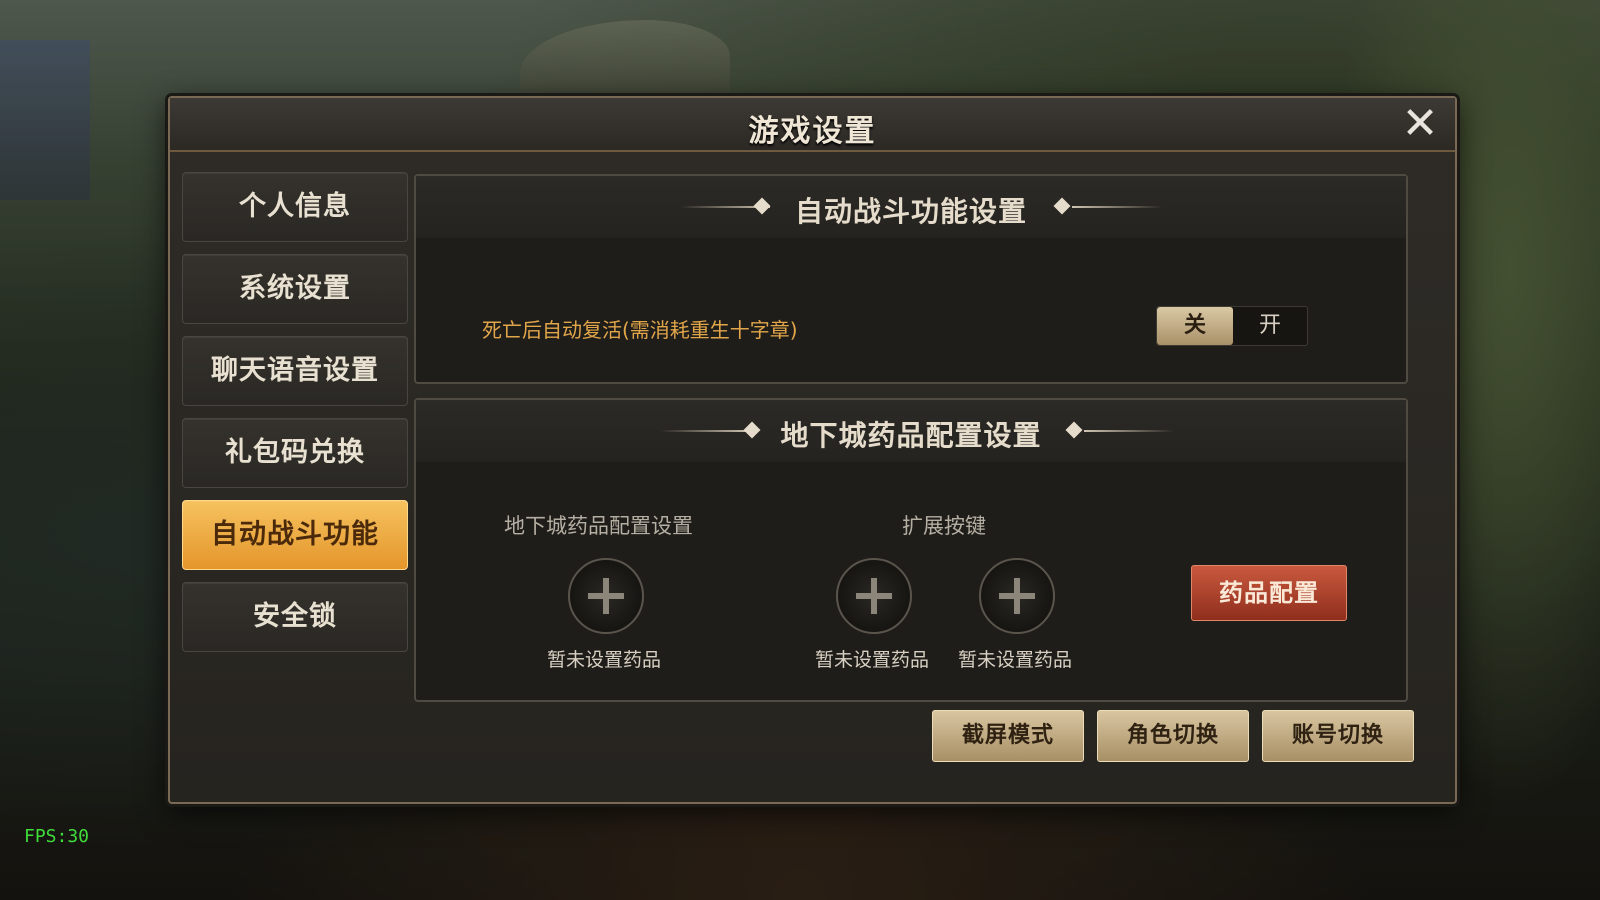 The height and width of the screenshot is (900, 1600). I want to click on dungeon-potion-title: 地下城药品配置设置, so click(911, 435).